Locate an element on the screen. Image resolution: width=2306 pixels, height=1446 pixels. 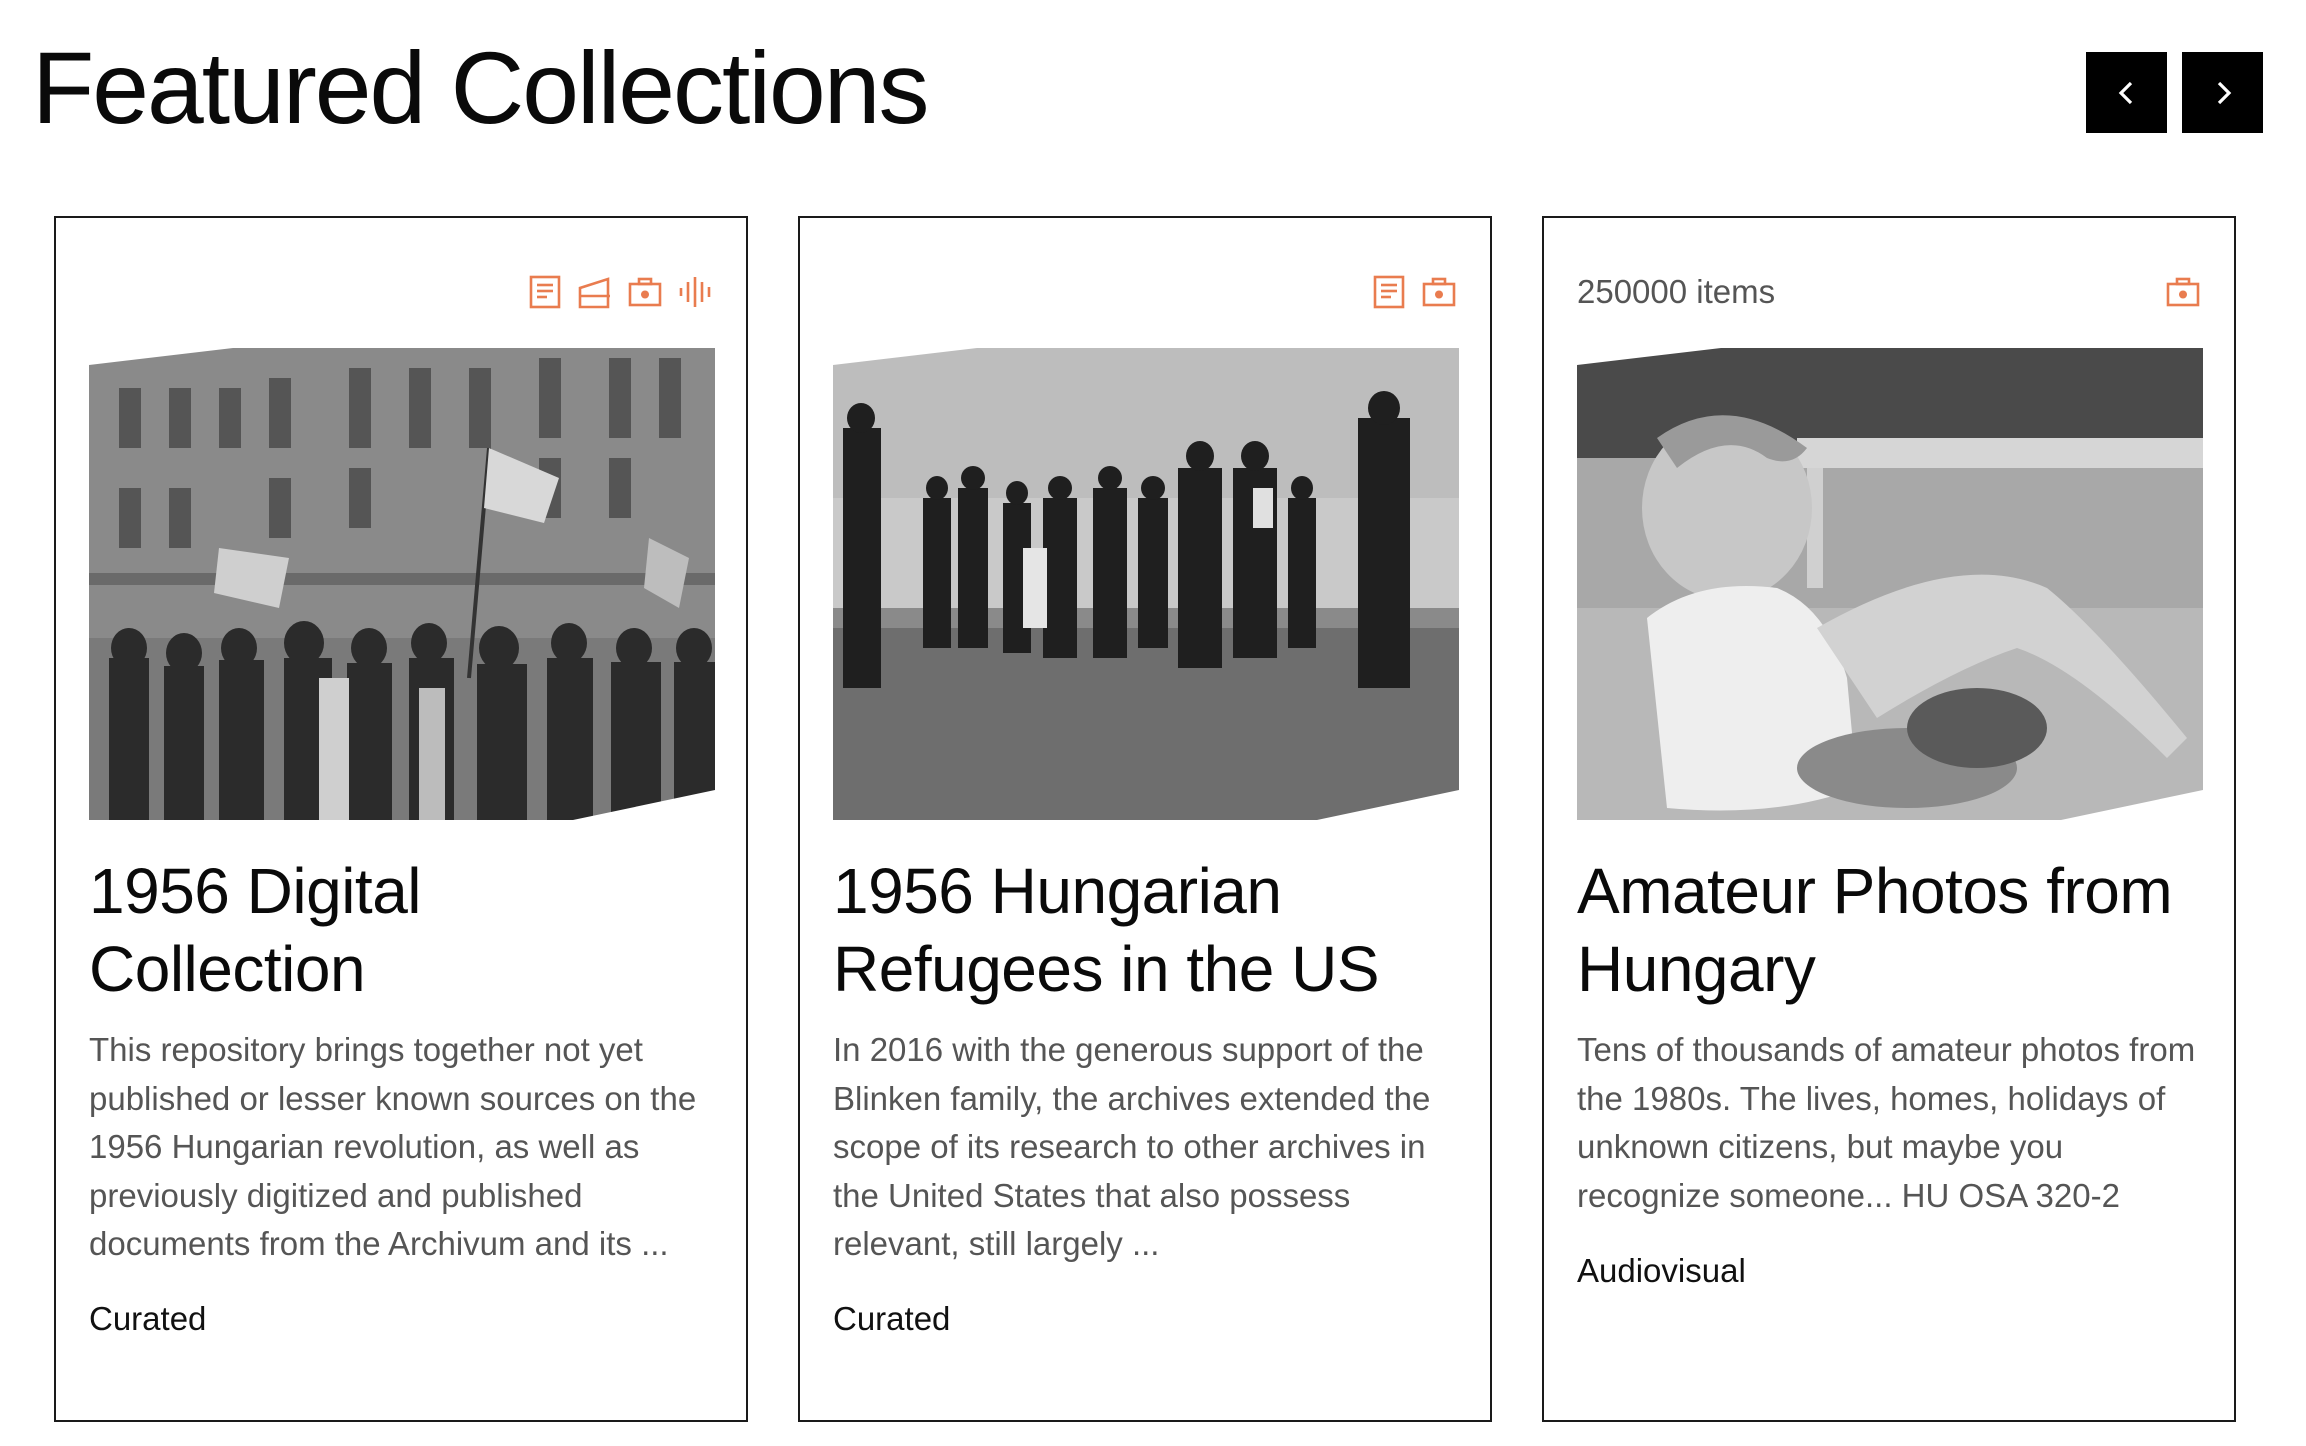
crowd-with-flags-photo is located at coordinates (402, 584).